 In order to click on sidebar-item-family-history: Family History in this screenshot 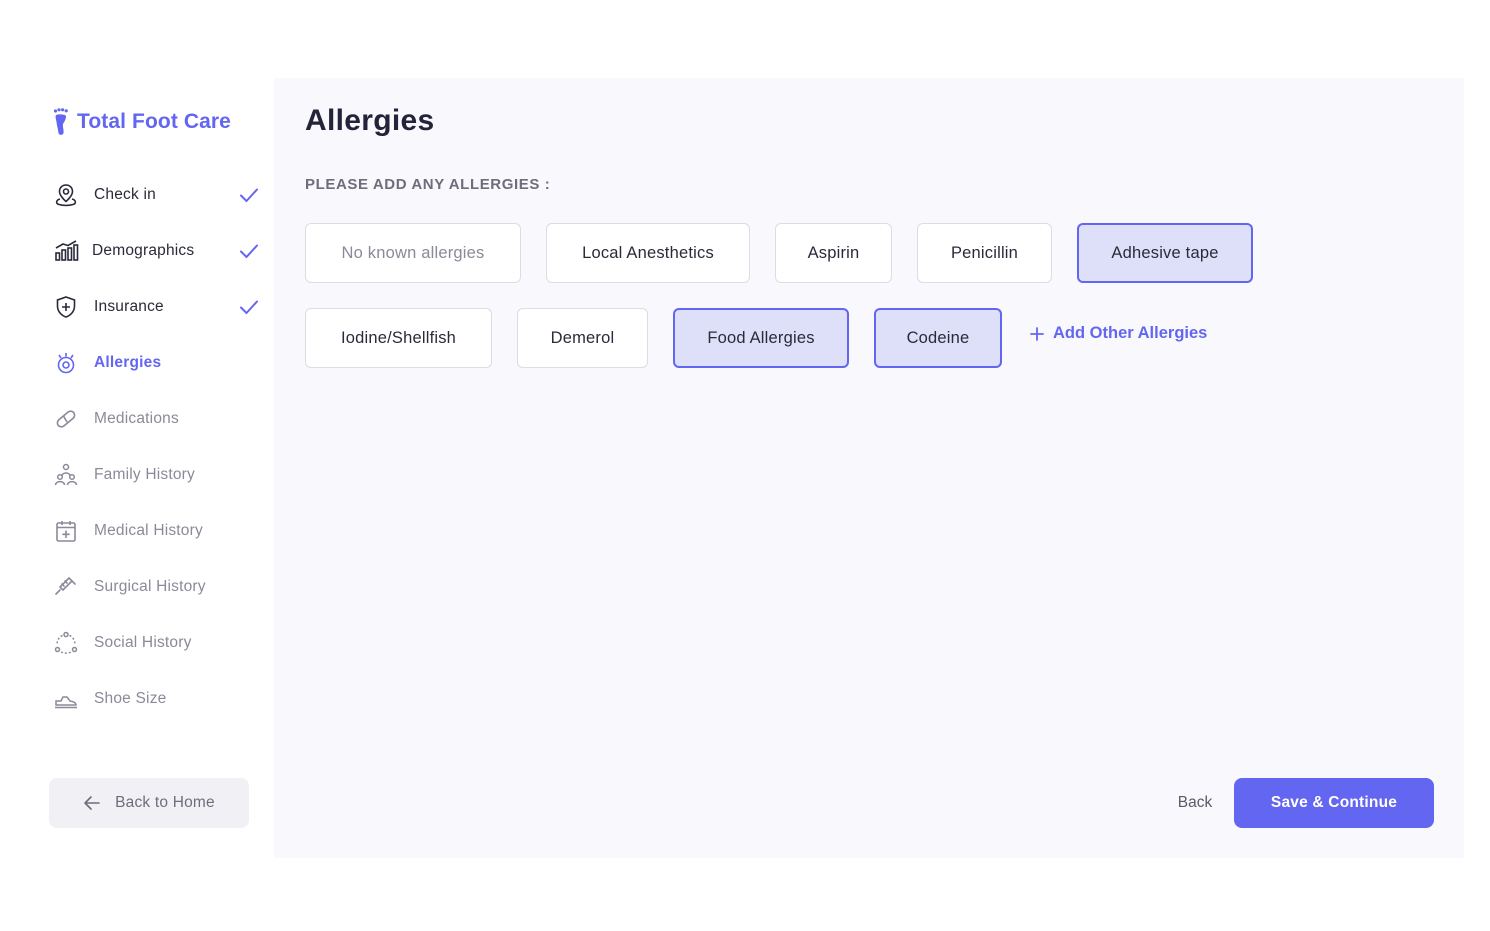, I will do `click(156, 475)`.